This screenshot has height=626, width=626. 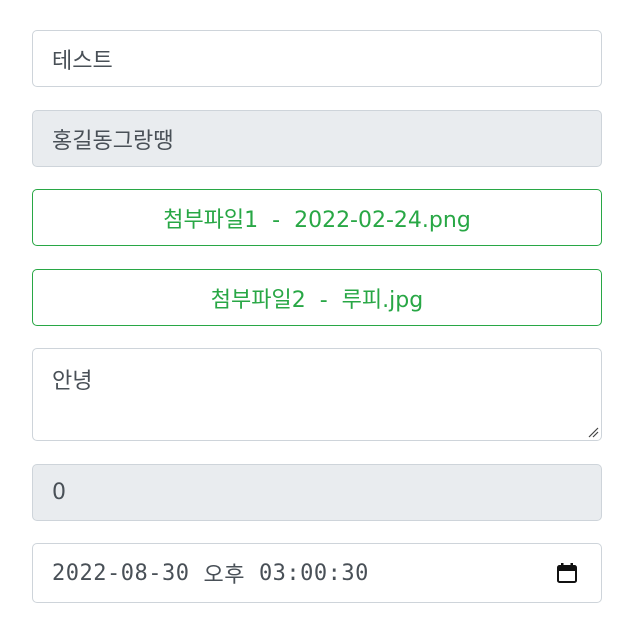 What do you see at coordinates (113, 141) in the screenshot?
I see `author-value: 홍길동그랑땡` at bounding box center [113, 141].